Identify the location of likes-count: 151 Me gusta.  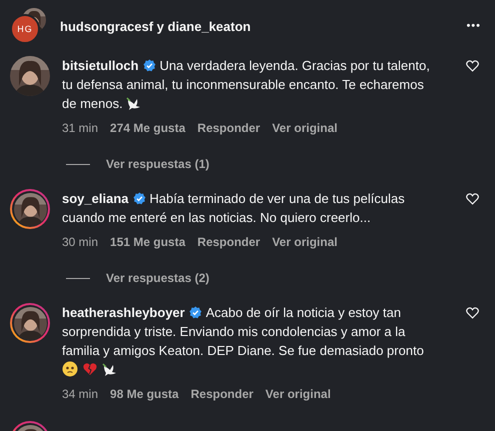
(148, 242).